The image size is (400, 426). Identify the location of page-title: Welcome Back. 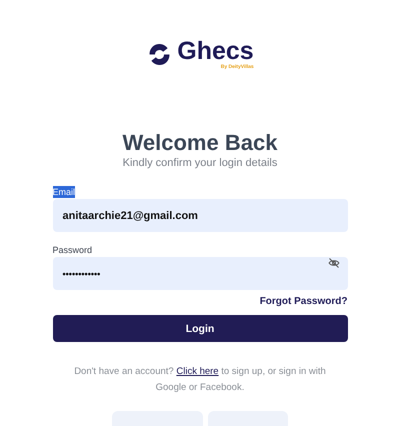
(200, 143).